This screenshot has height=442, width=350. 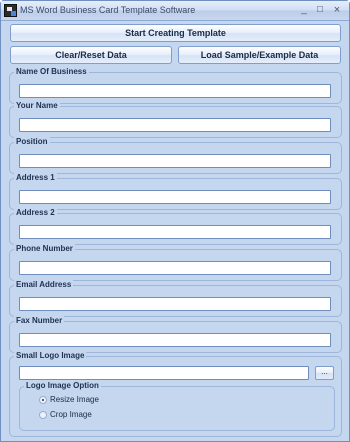 What do you see at coordinates (37, 105) in the screenshot?
I see `group-label: Your Name` at bounding box center [37, 105].